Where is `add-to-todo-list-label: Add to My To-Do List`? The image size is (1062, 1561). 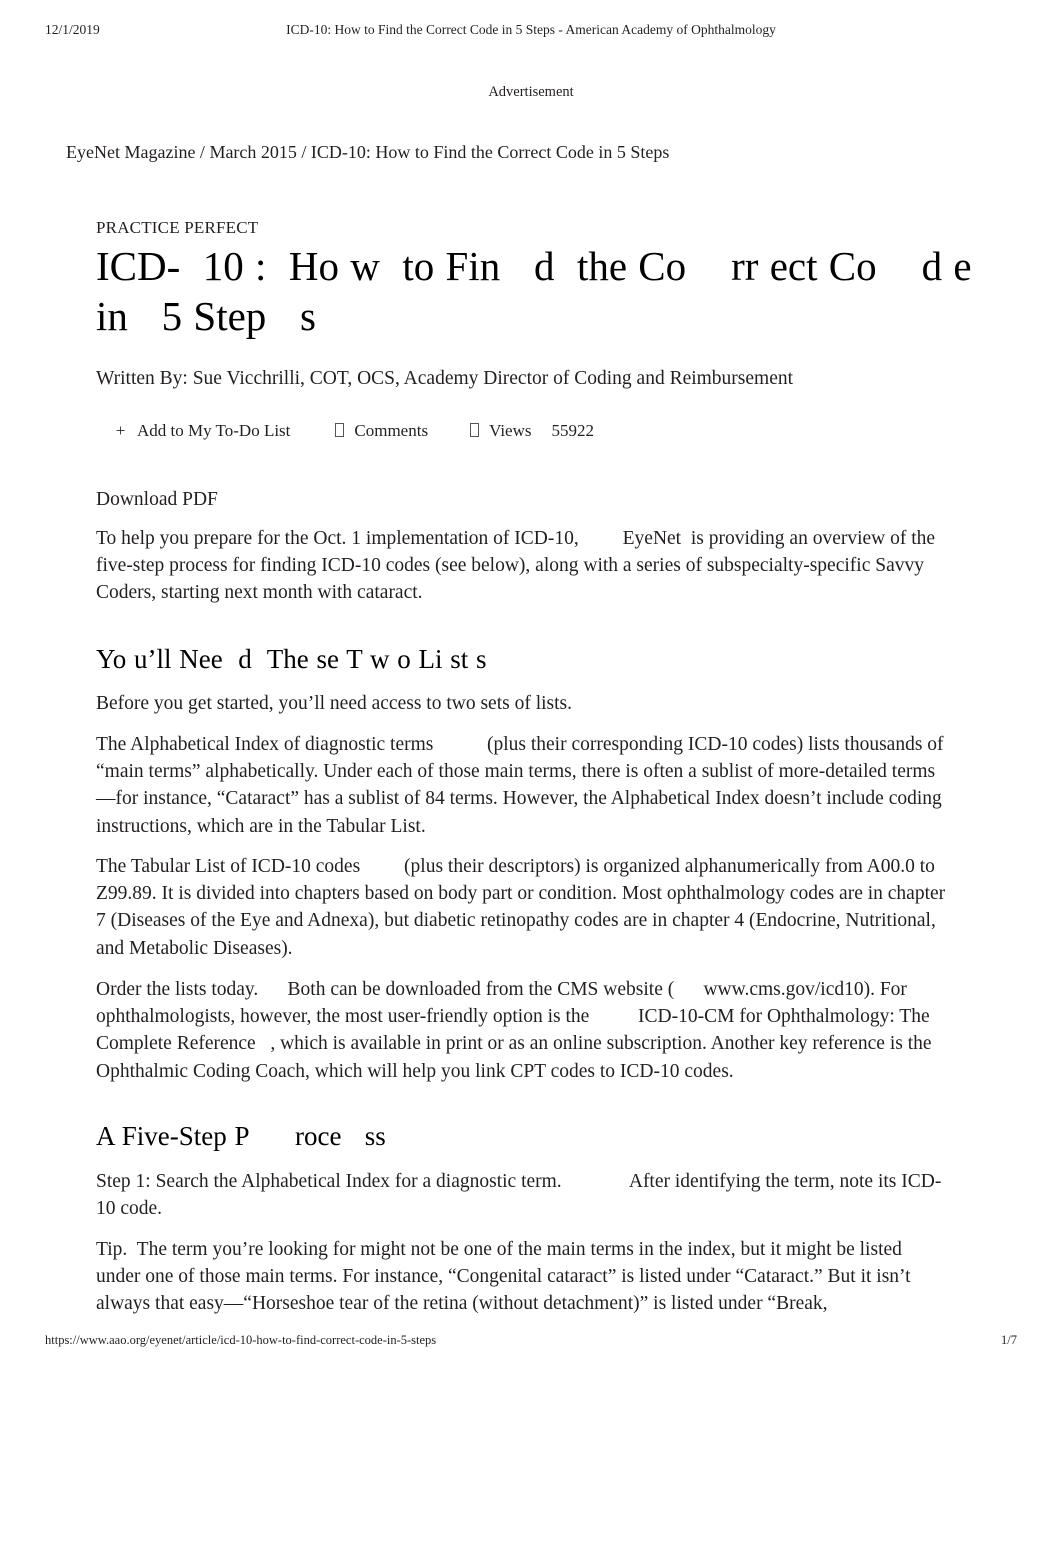 add-to-todo-list-label: Add to My To-Do List is located at coordinates (214, 430).